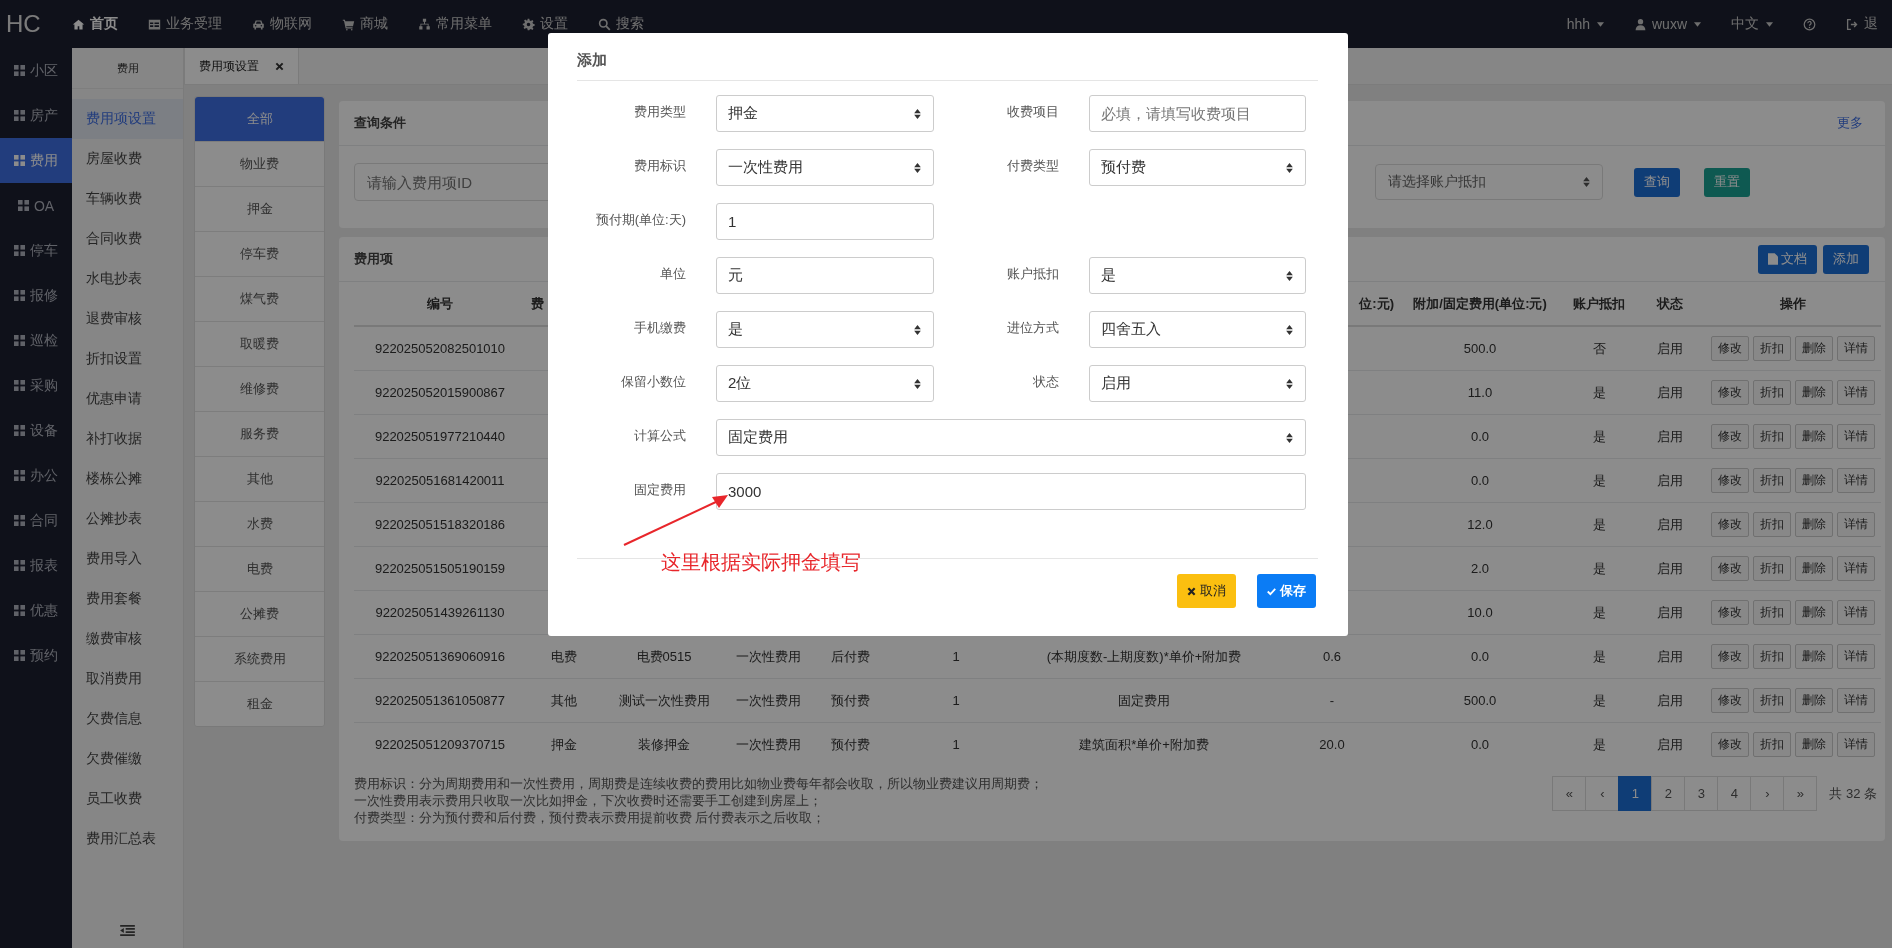 The height and width of the screenshot is (948, 1892). I want to click on page-link: 1, so click(1635, 793).